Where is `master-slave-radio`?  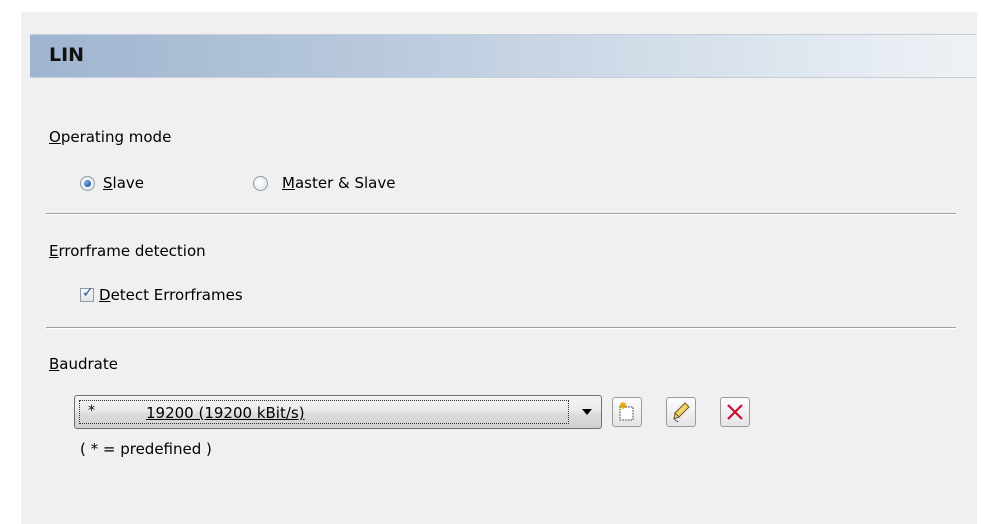
master-slave-radio is located at coordinates (260, 183).